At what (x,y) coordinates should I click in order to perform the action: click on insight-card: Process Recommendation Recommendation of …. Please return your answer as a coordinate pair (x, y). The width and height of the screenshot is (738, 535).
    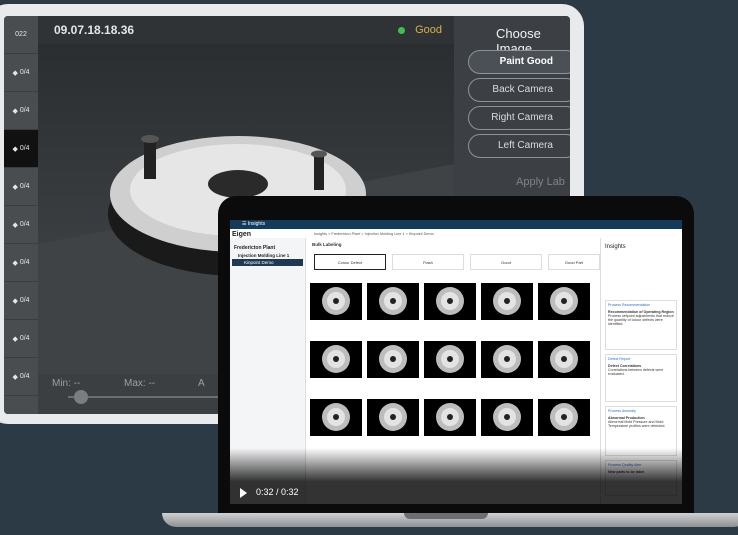
    Looking at the image, I should click on (641, 325).